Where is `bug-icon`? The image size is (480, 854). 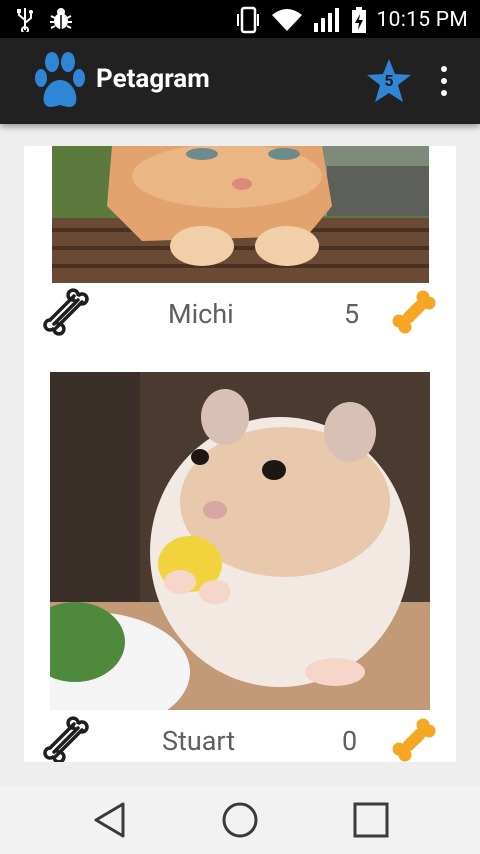 bug-icon is located at coordinates (61, 18).